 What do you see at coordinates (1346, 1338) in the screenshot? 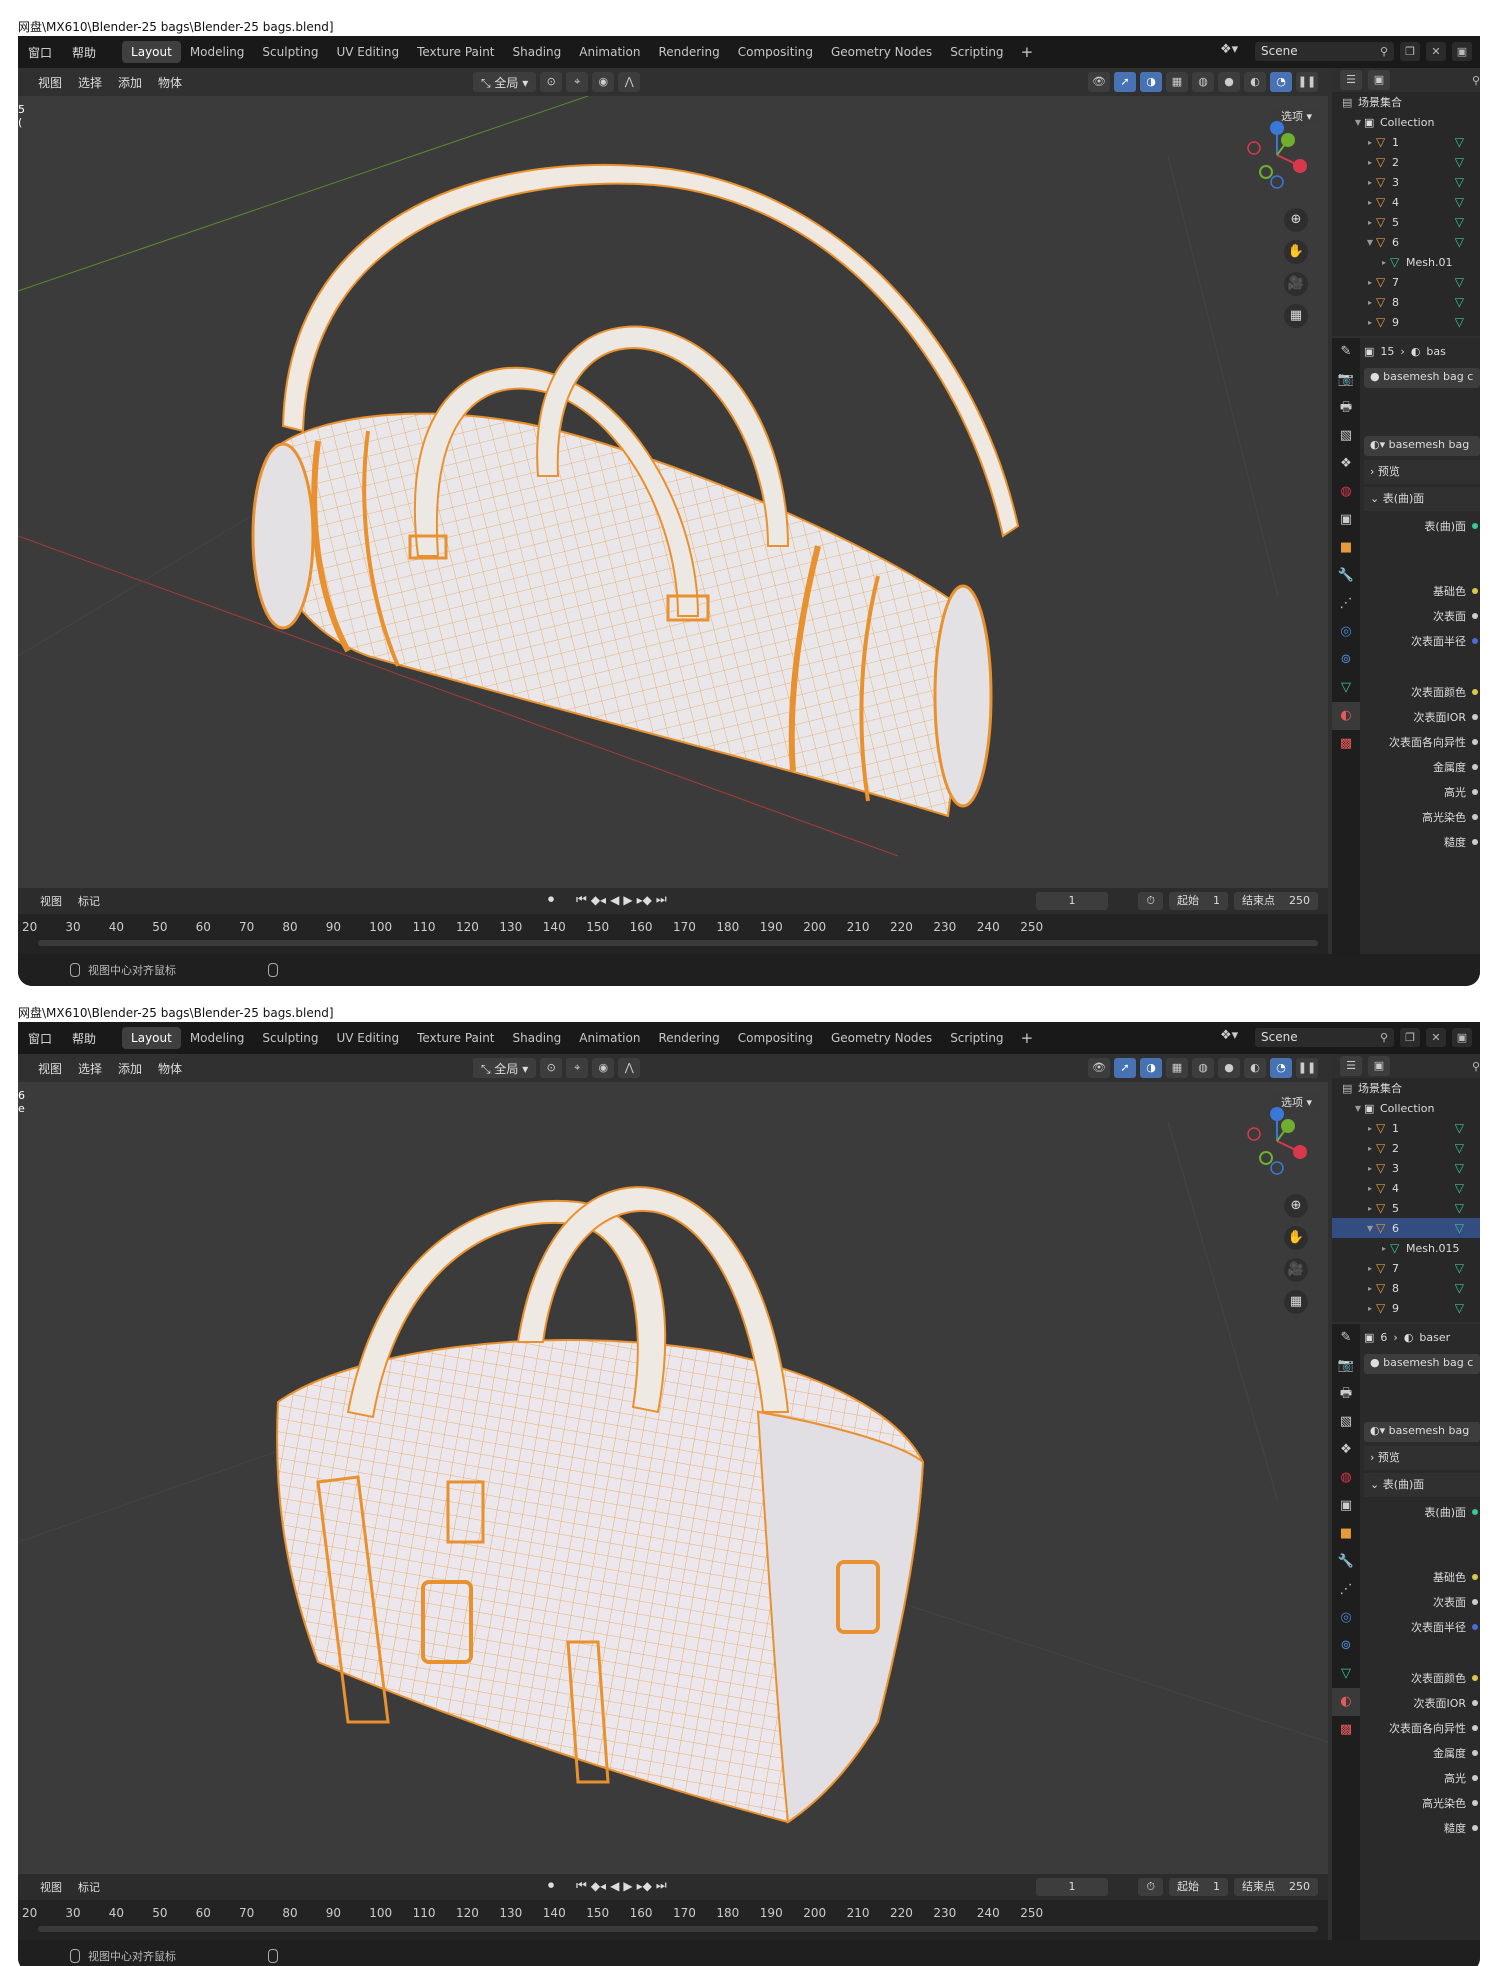
I see `tool-tab-icon: ✎` at bounding box center [1346, 1338].